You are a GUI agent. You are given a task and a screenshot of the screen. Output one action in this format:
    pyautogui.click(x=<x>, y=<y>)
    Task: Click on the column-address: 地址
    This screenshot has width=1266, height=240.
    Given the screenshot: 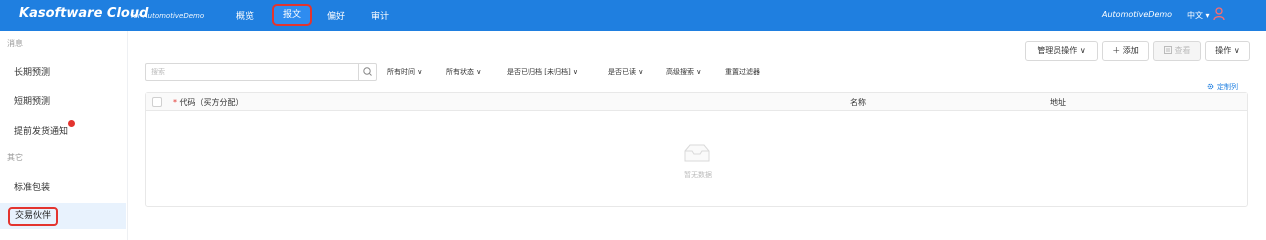 What is the action you would take?
    pyautogui.click(x=1058, y=102)
    